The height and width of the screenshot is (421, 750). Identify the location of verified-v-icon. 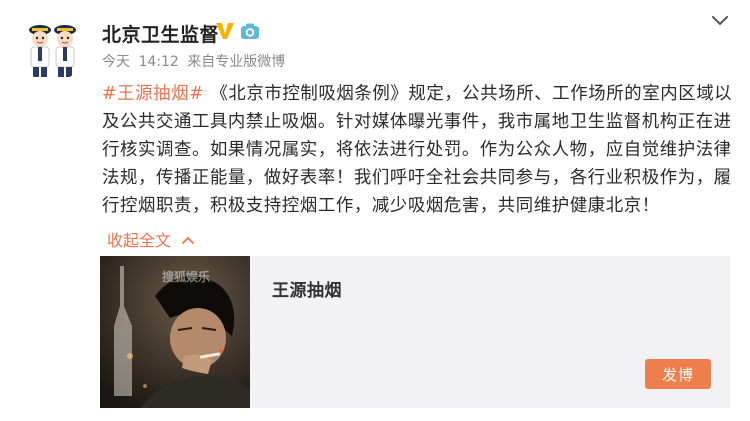
(225, 31).